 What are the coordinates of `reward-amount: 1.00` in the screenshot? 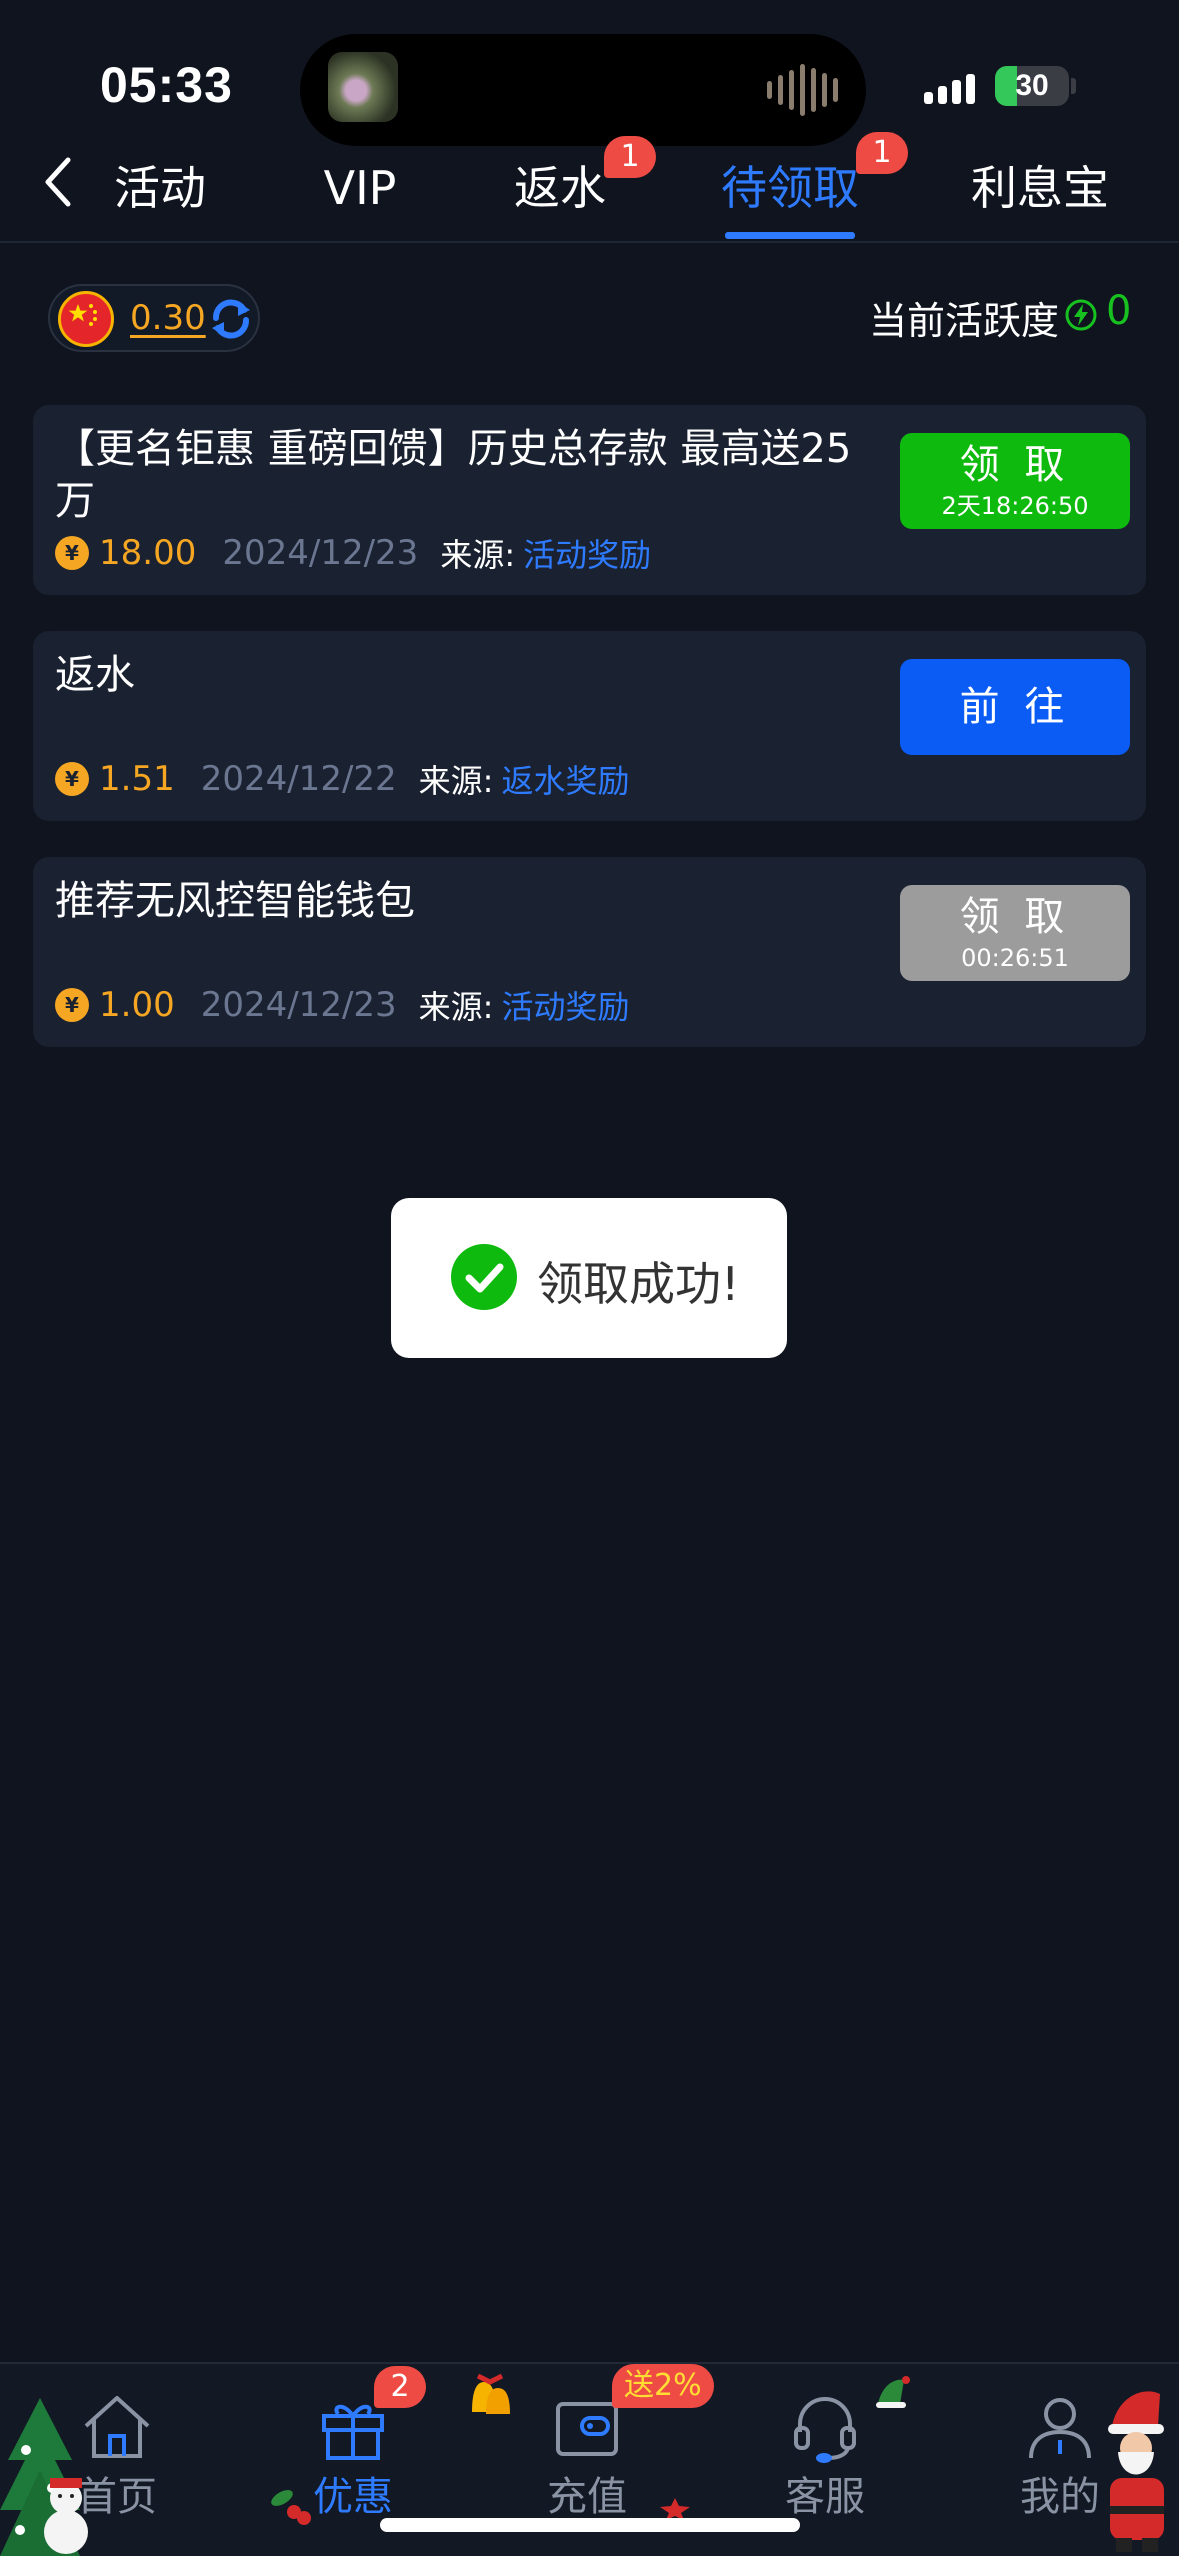 It's located at (137, 1005).